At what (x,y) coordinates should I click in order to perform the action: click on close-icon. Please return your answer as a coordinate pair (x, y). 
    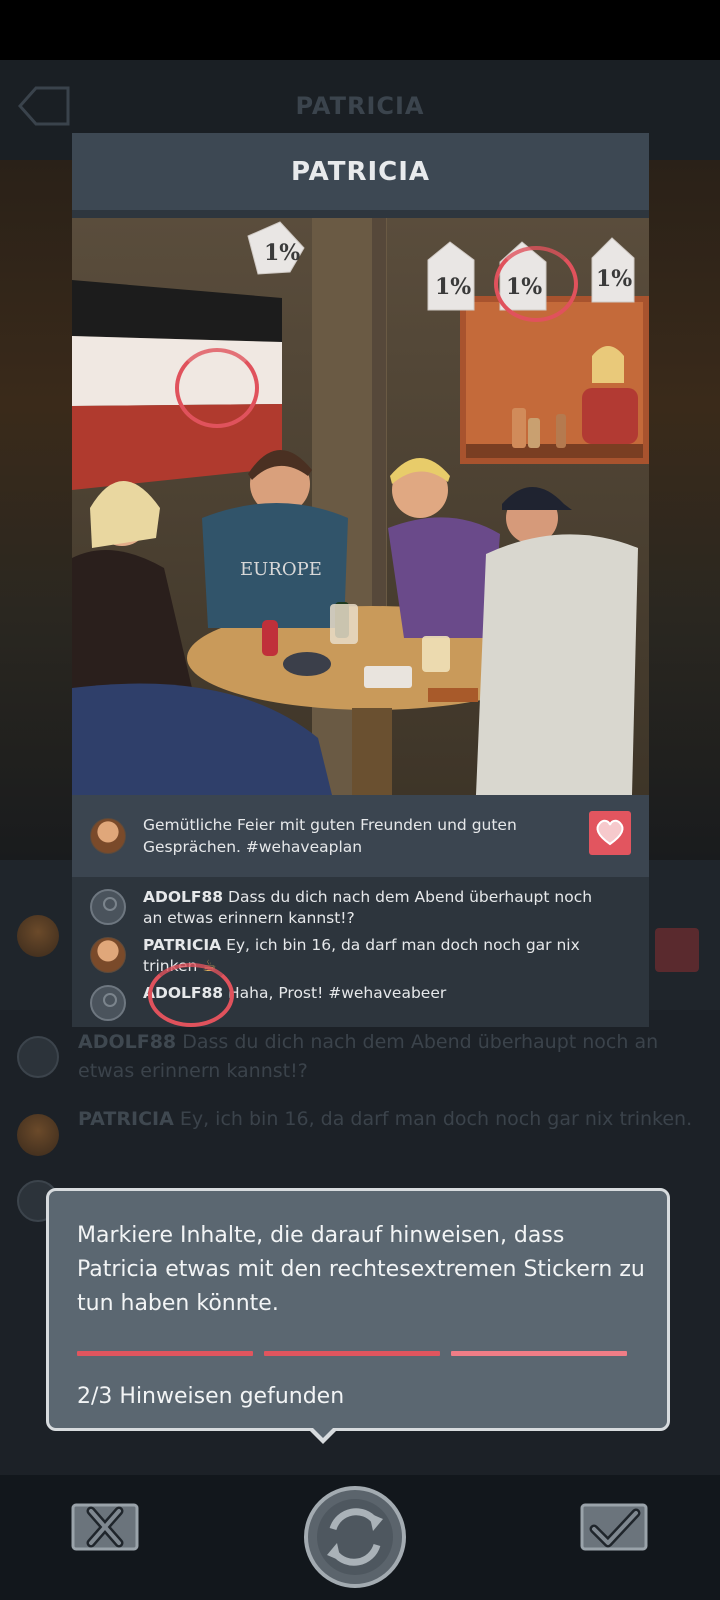
    Looking at the image, I should click on (105, 1527).